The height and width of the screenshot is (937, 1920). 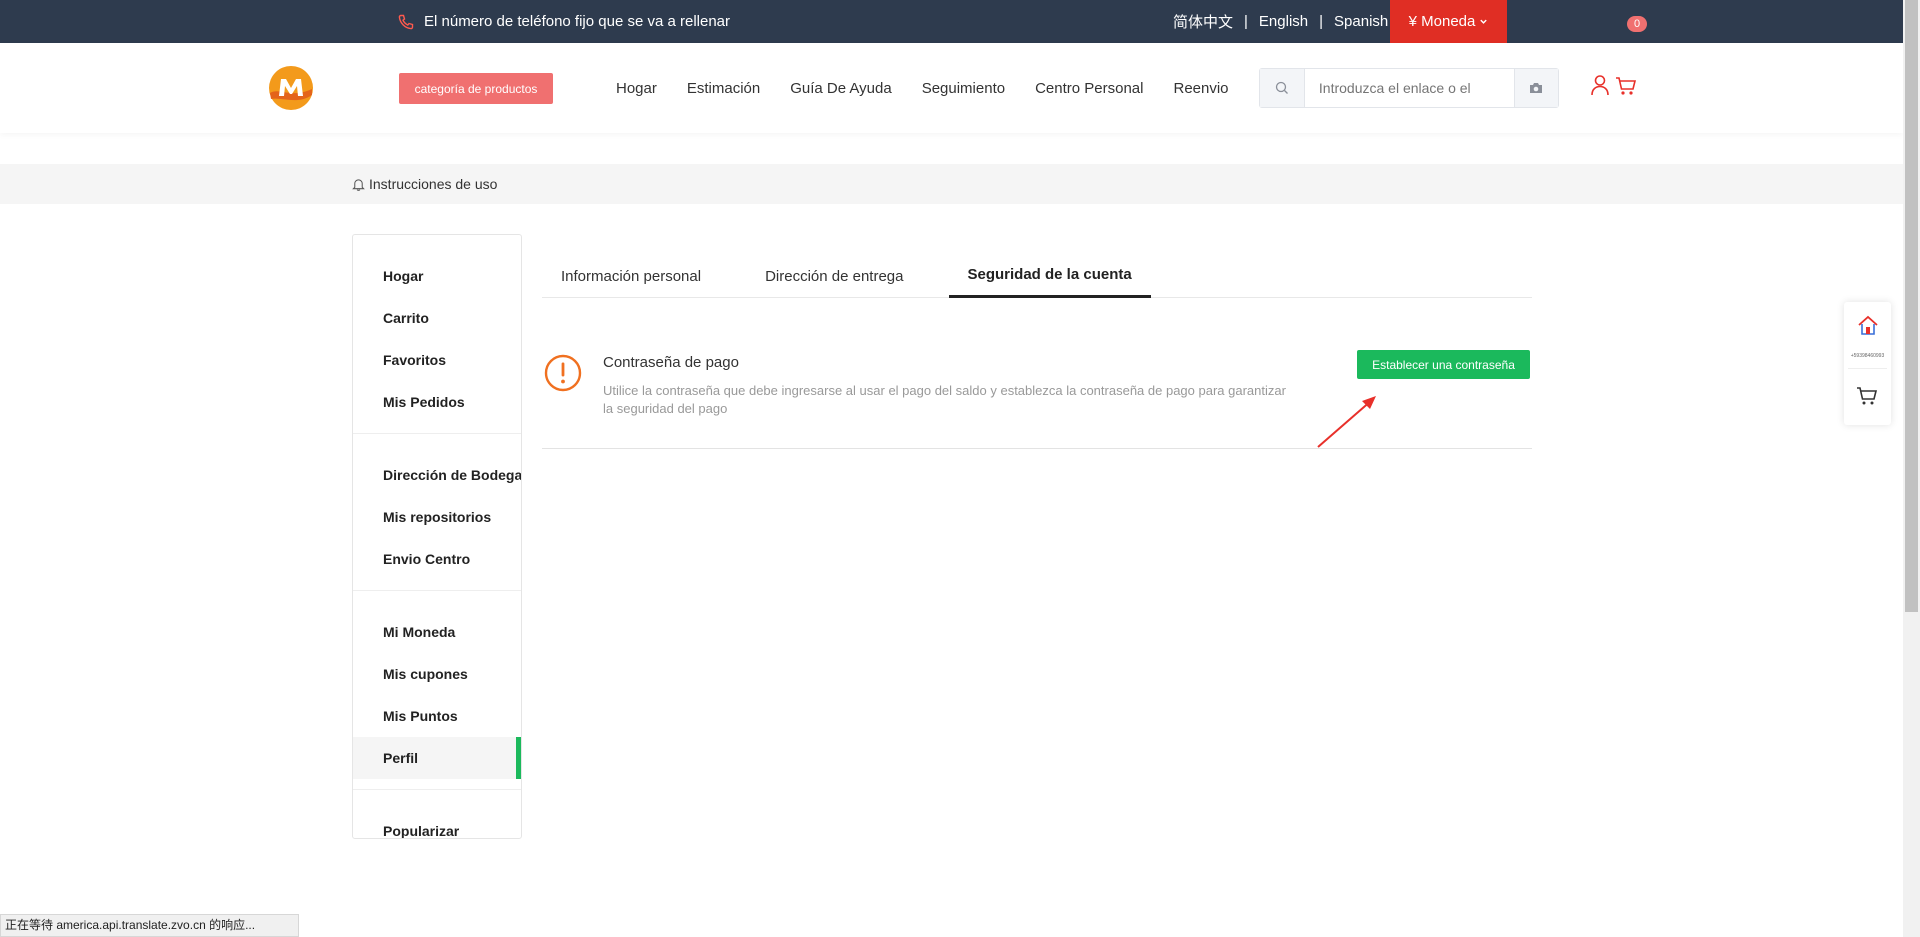 I want to click on nav-item: Seguimiento, so click(x=963, y=88).